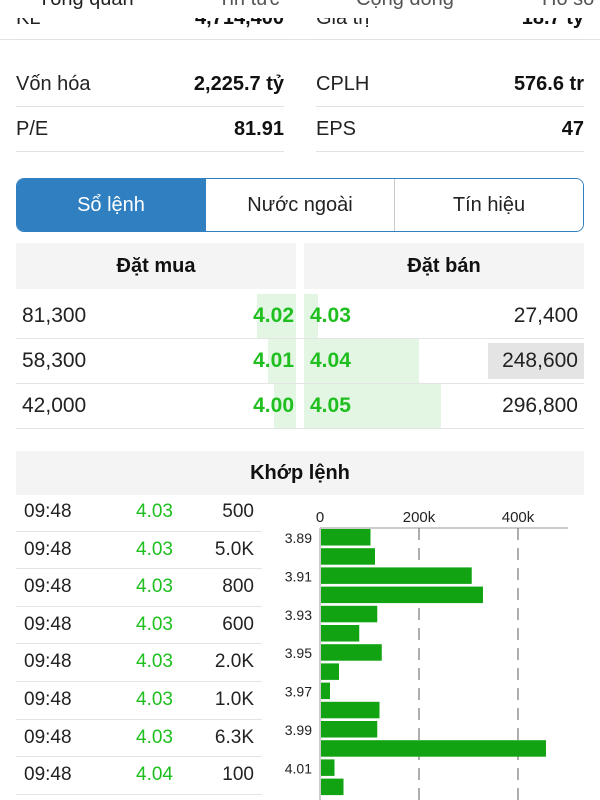 The image size is (600, 800). Describe the element at coordinates (298, 615) in the screenshot. I see `chart-y-tick-label: 3.93` at that location.